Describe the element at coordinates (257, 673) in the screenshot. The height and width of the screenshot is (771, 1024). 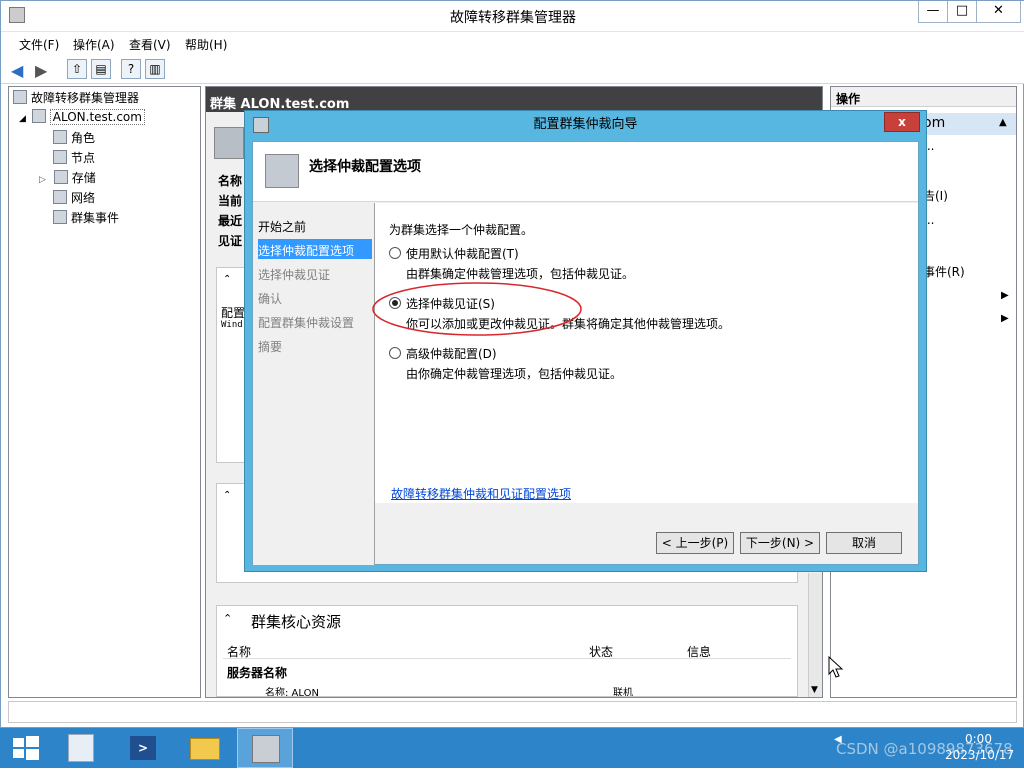
I see `core-group-label: 服务器名称` at that location.